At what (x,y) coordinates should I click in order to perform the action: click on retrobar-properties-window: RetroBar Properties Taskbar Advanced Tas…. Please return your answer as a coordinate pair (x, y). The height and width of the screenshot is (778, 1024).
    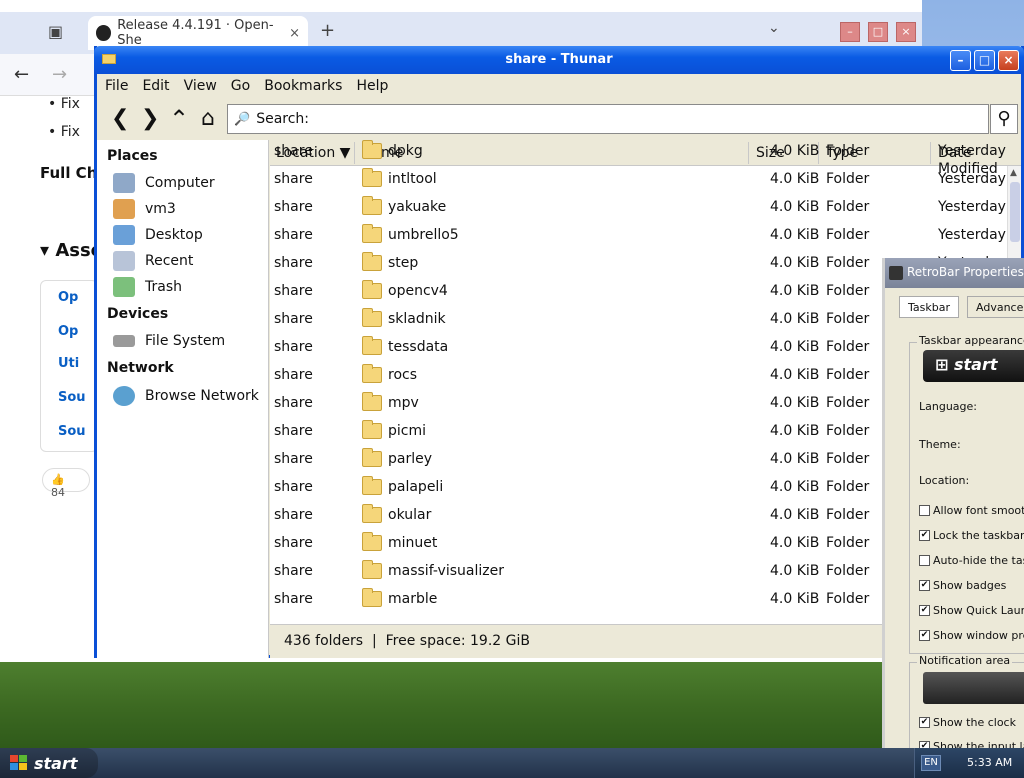
    Looking at the image, I should click on (953, 503).